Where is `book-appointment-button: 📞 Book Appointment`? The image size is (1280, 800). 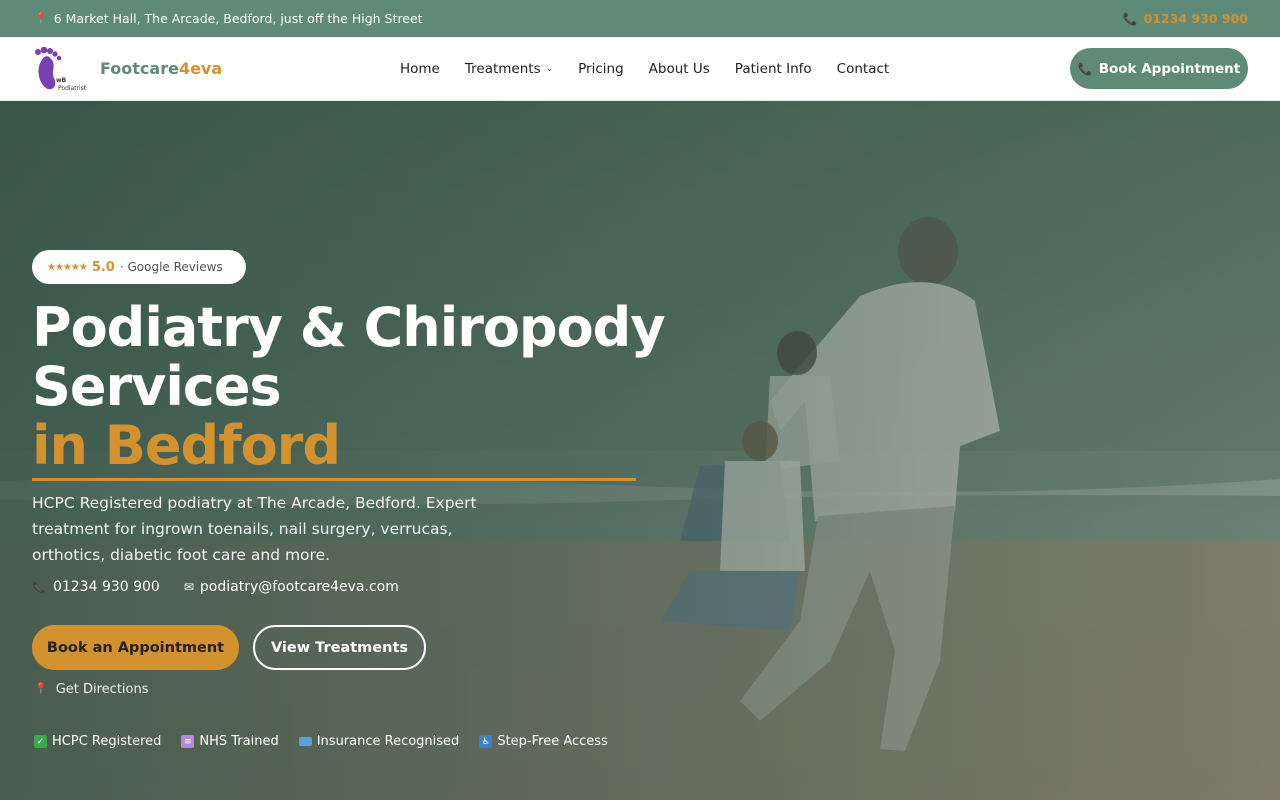 book-appointment-button: 📞 Book Appointment is located at coordinates (1159, 68).